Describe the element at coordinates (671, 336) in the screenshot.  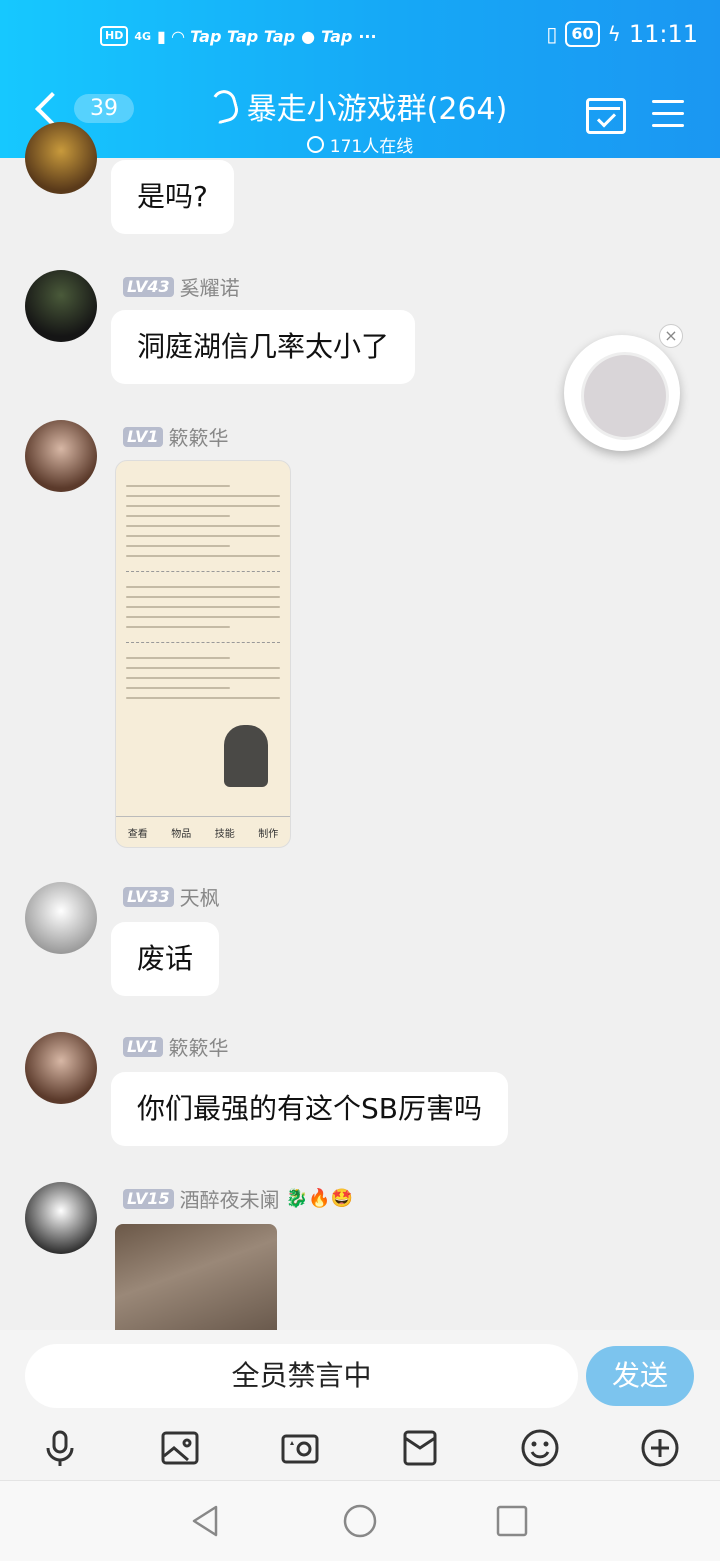
I see `close-icon: ×` at that location.